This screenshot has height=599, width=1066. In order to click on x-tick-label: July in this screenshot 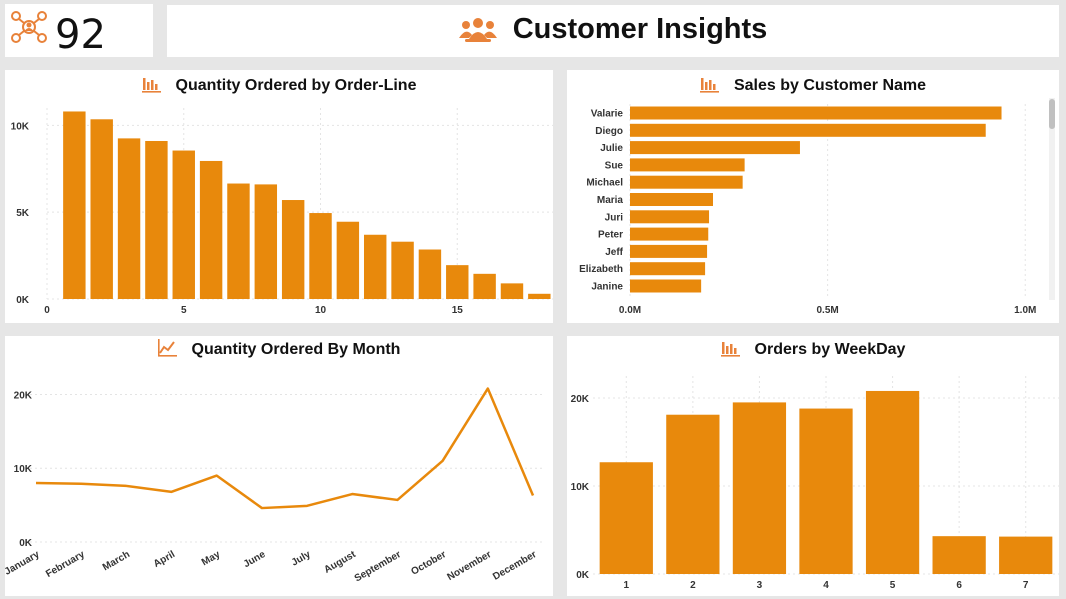, I will do `click(301, 559)`.